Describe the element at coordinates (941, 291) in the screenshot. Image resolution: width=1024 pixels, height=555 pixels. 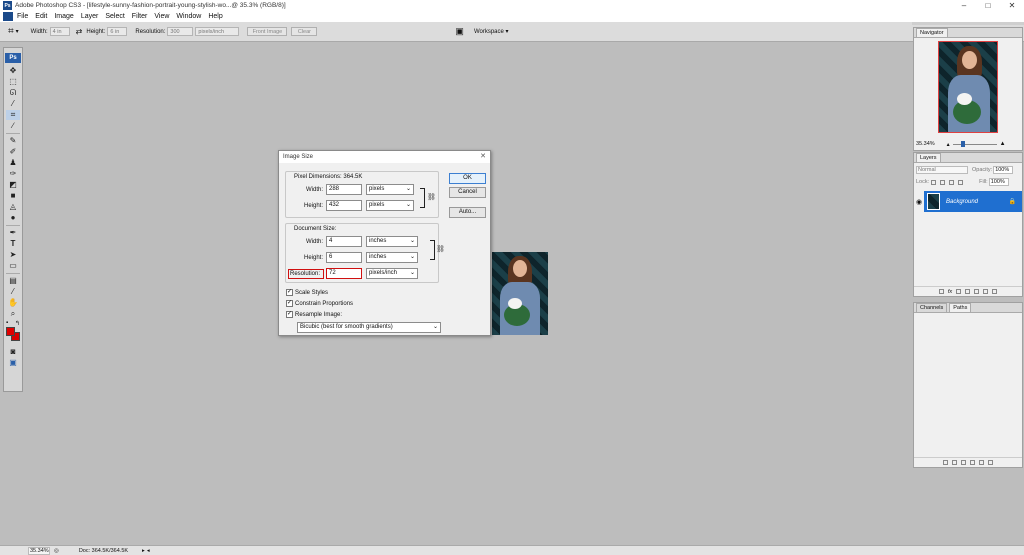
I see `link-layers-icon` at that location.